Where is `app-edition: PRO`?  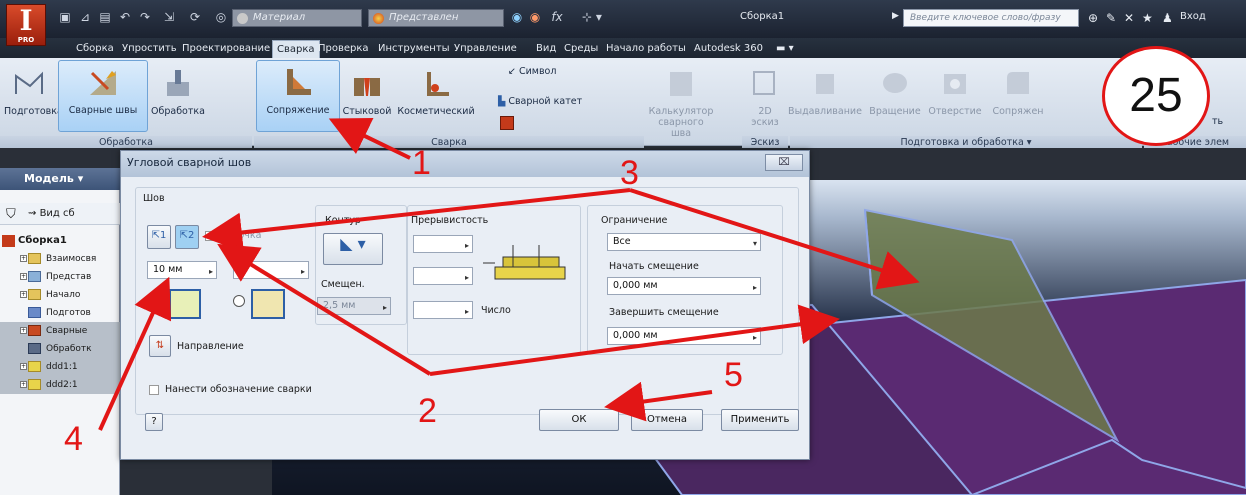
app-edition: PRO is located at coordinates (26, 40).